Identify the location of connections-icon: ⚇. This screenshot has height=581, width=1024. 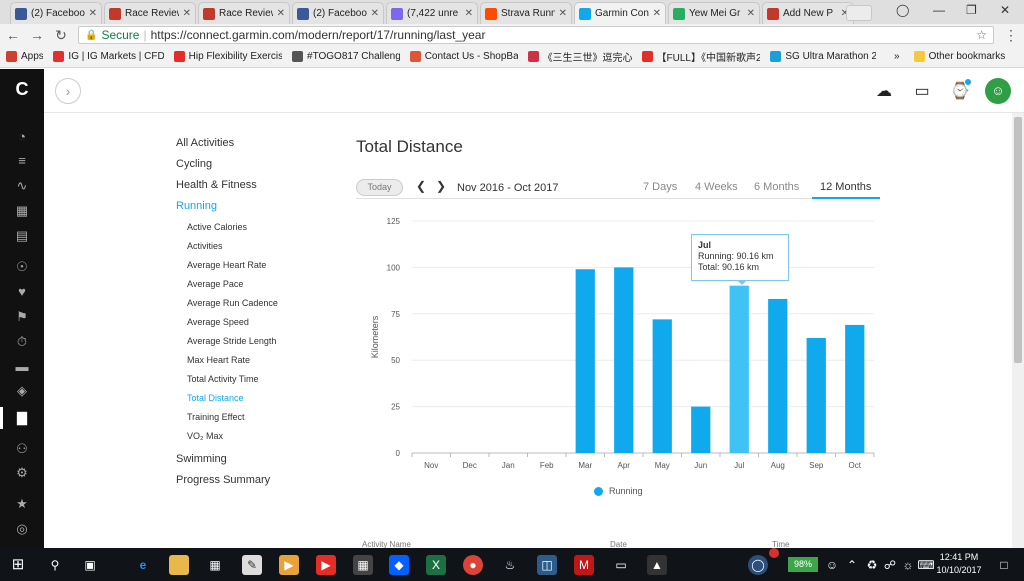
(22, 449).